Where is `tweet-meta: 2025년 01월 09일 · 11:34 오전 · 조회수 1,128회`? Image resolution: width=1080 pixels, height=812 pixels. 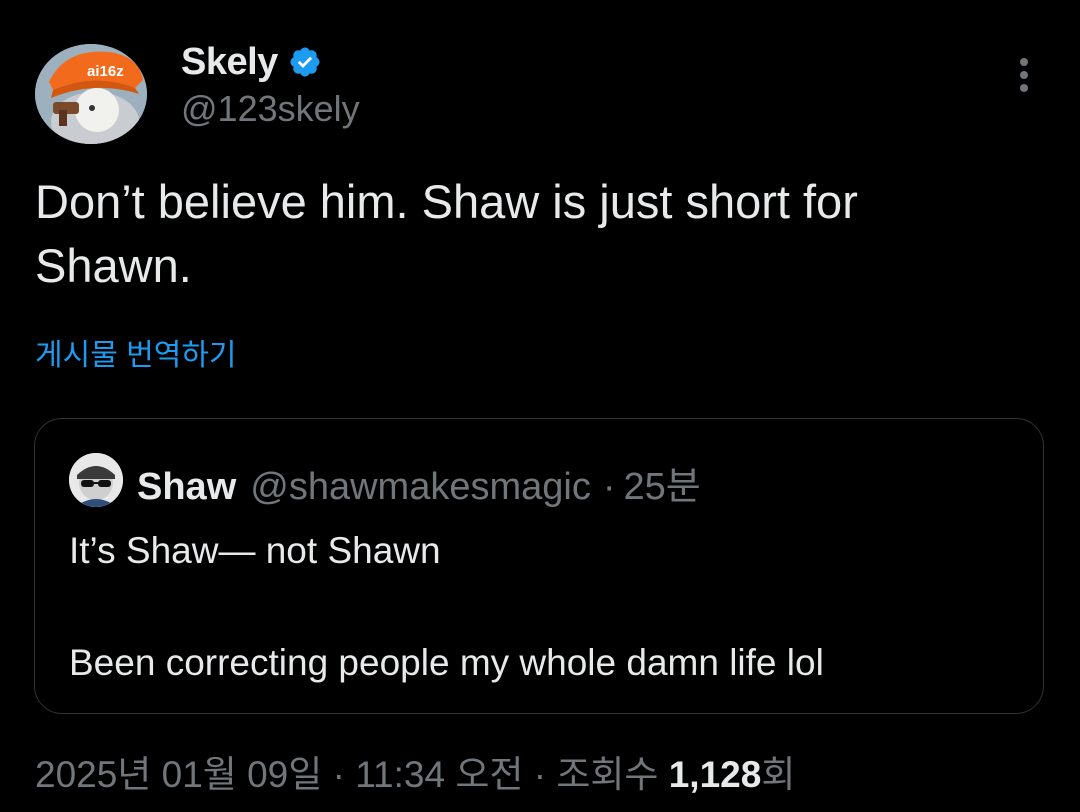 tweet-meta: 2025년 01월 09일 · 11:34 오전 · 조회수 1,128회 is located at coordinates (415, 771).